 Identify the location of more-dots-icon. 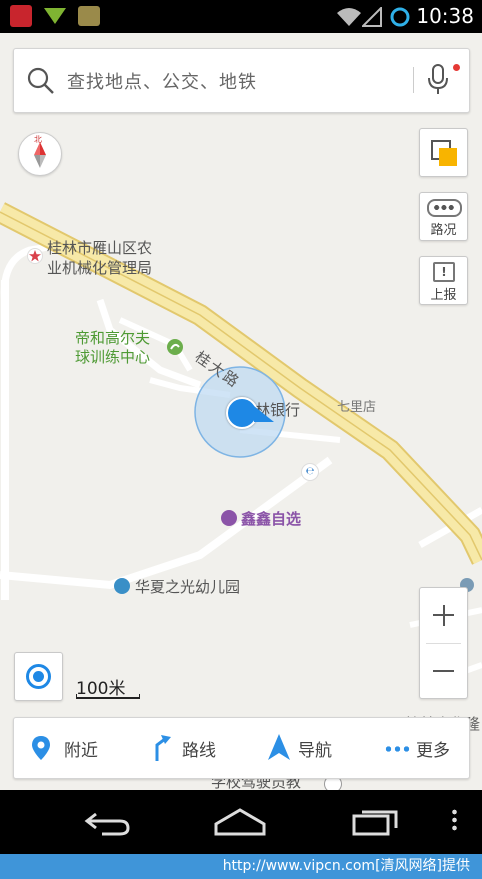
(397, 749).